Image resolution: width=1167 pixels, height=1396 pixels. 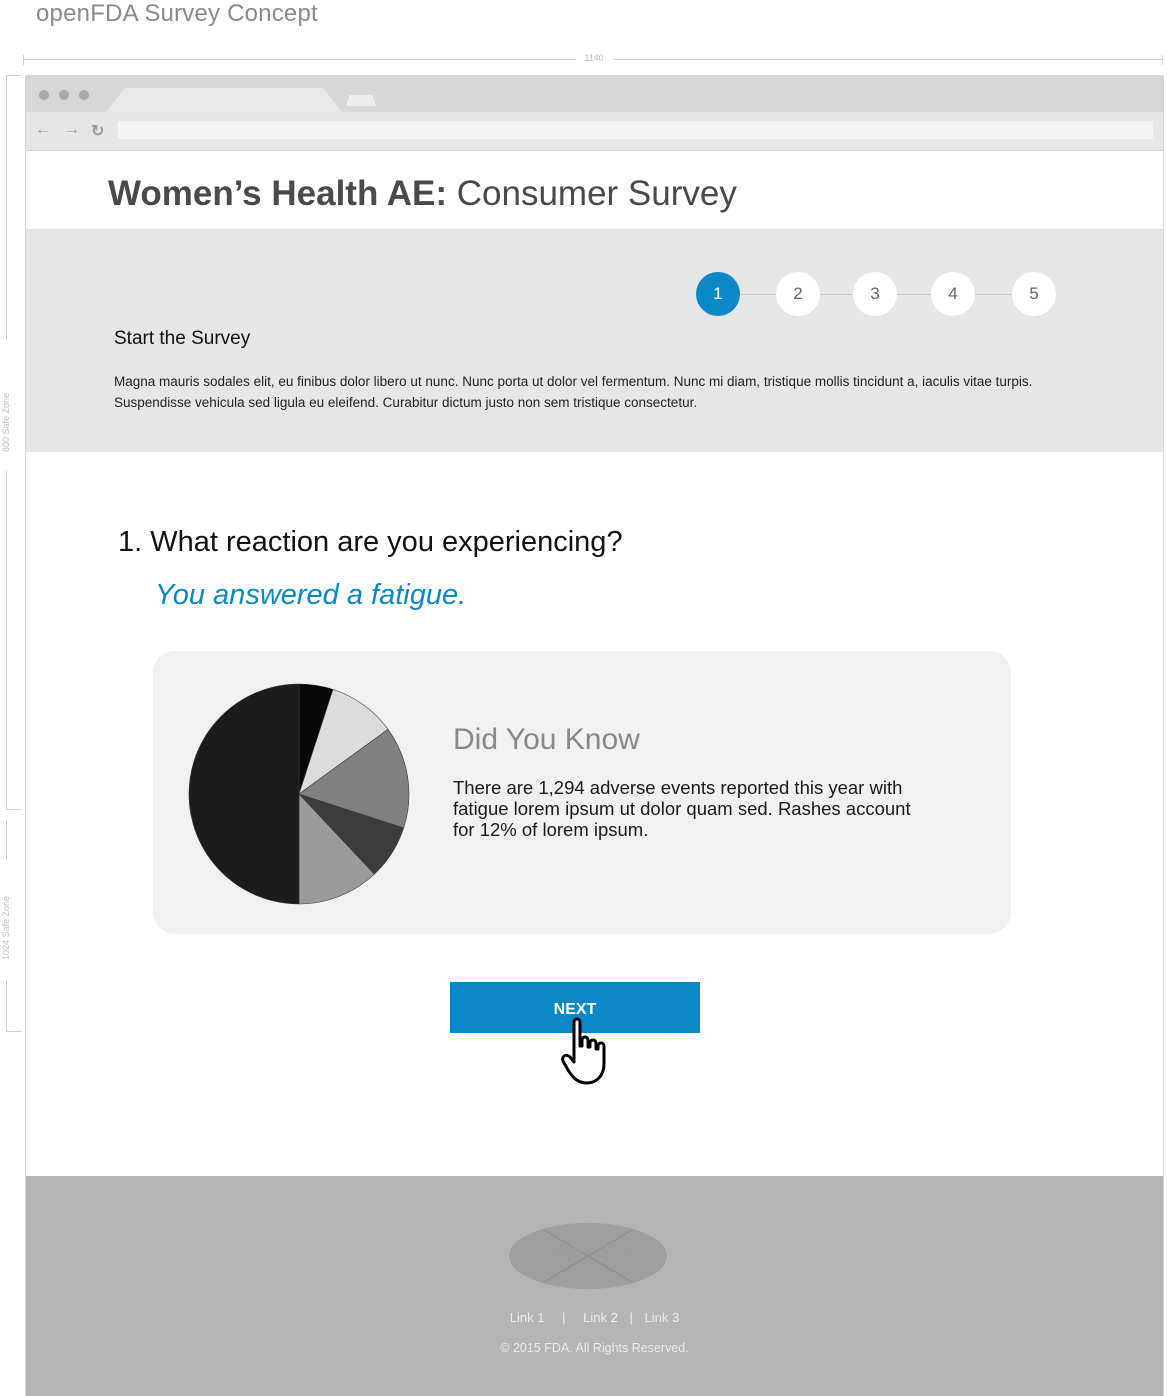 What do you see at coordinates (370, 542) in the screenshot?
I see `question-heading: 1. What reaction are you experiencing?` at bounding box center [370, 542].